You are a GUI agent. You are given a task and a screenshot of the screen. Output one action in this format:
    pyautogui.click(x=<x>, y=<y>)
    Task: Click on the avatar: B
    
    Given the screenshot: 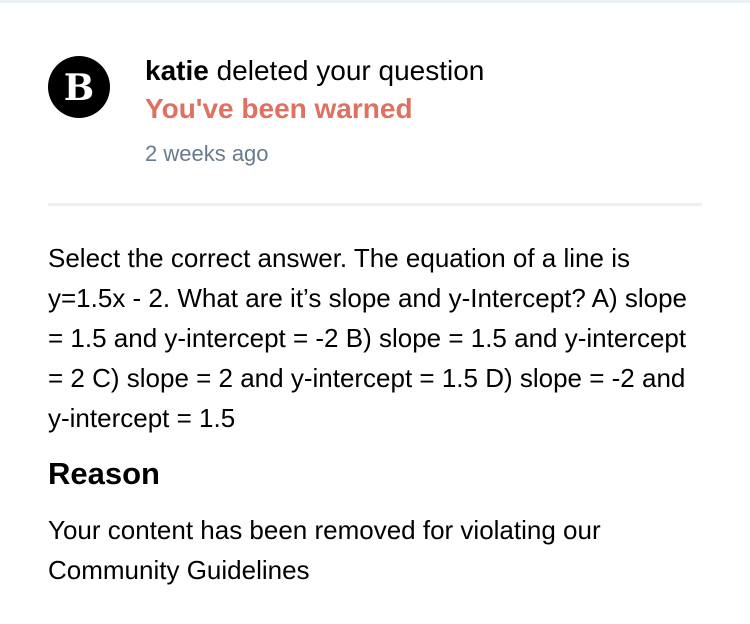 What is the action you would take?
    pyautogui.click(x=79, y=87)
    